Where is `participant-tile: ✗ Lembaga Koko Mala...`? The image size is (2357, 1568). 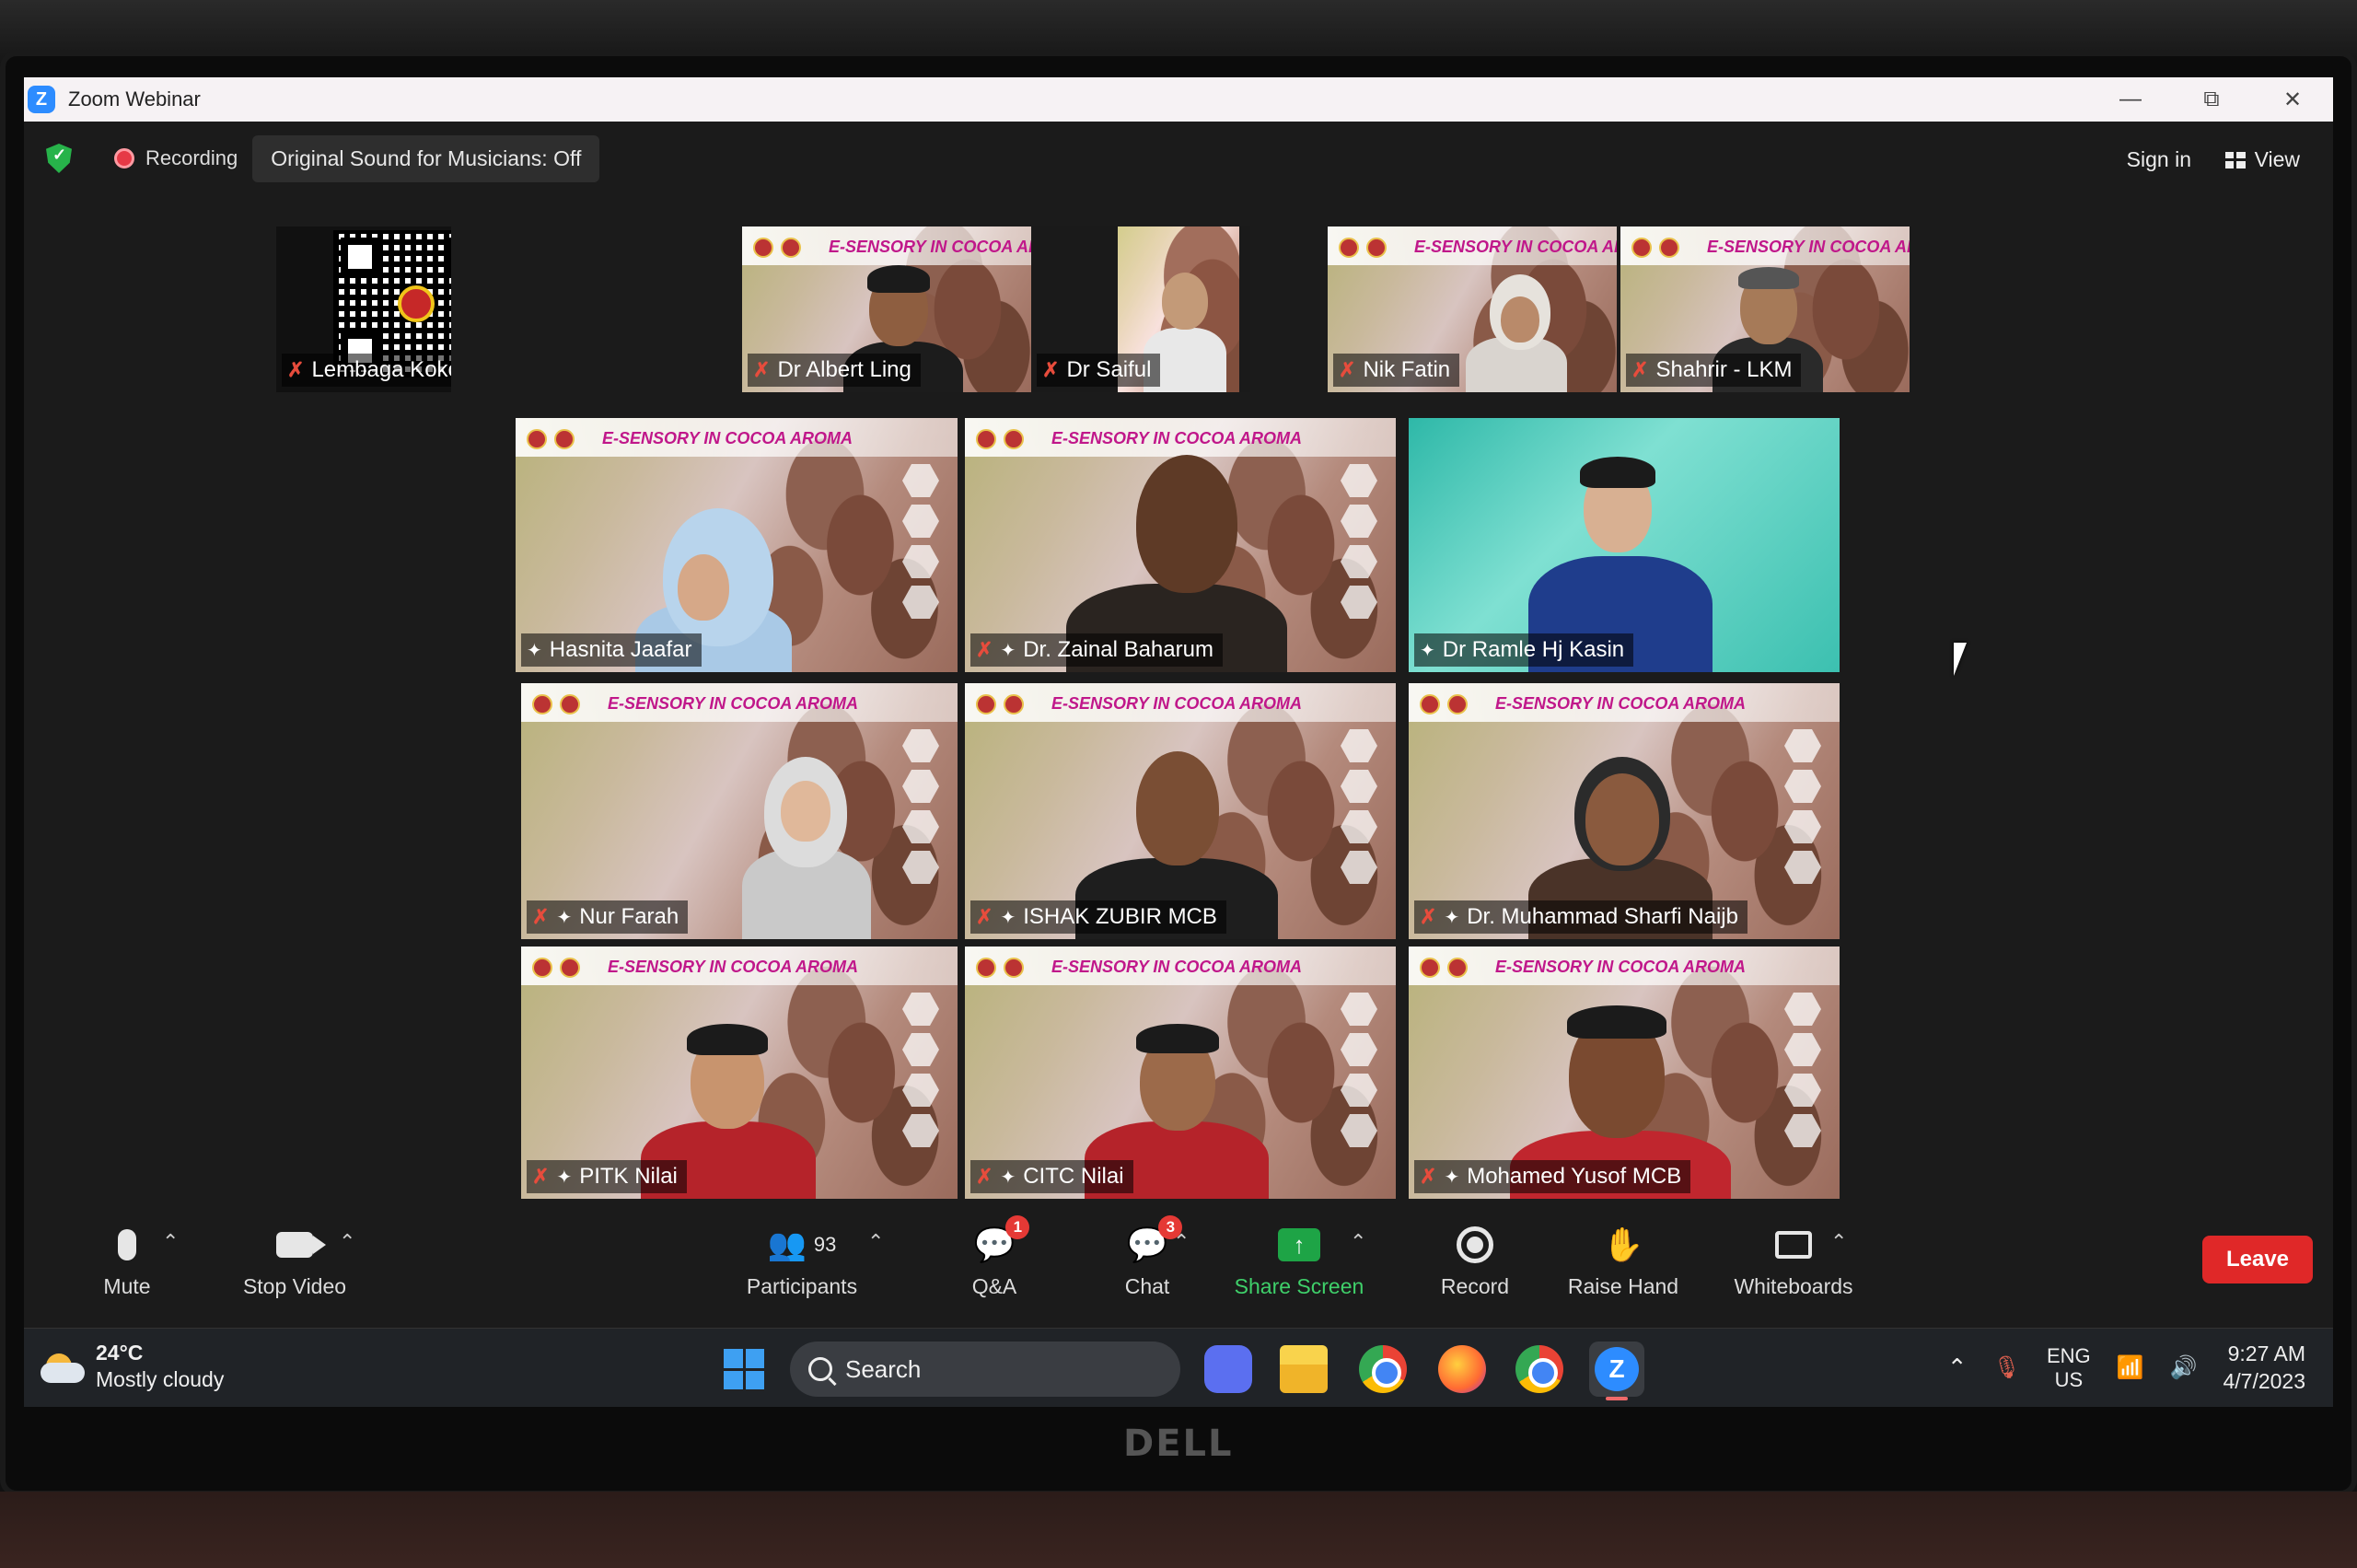 participant-tile: ✗ Lembaga Koko Mala... is located at coordinates (363, 309).